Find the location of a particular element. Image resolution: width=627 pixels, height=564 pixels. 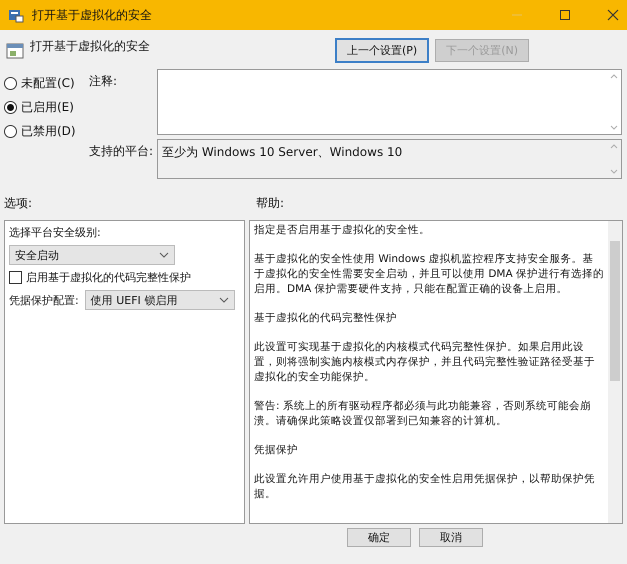

radio-option: 已启用(E) is located at coordinates (46, 107).